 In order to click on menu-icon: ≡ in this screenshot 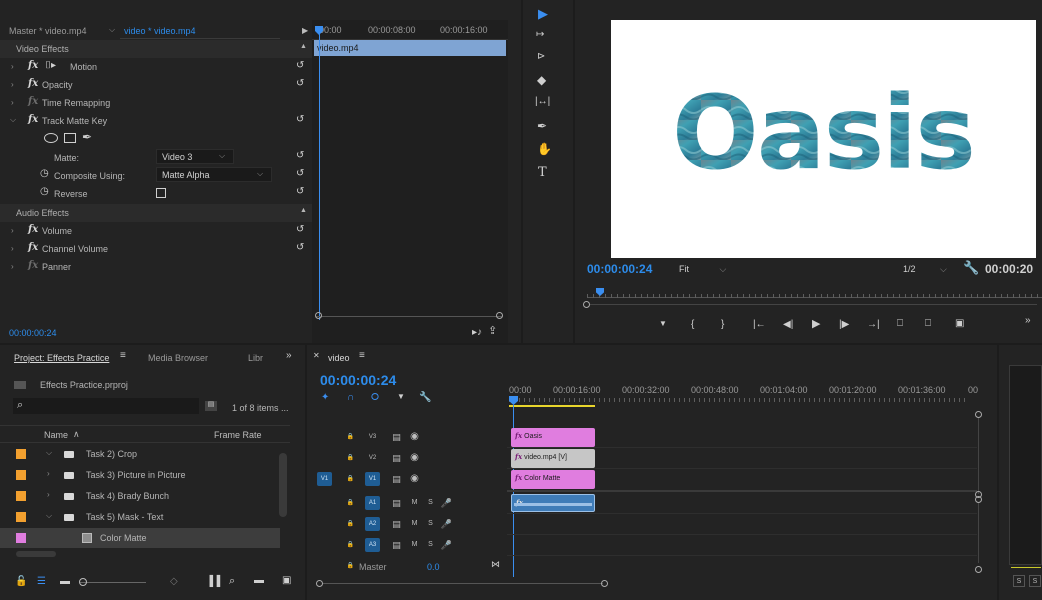, I will do `click(362, 356)`.